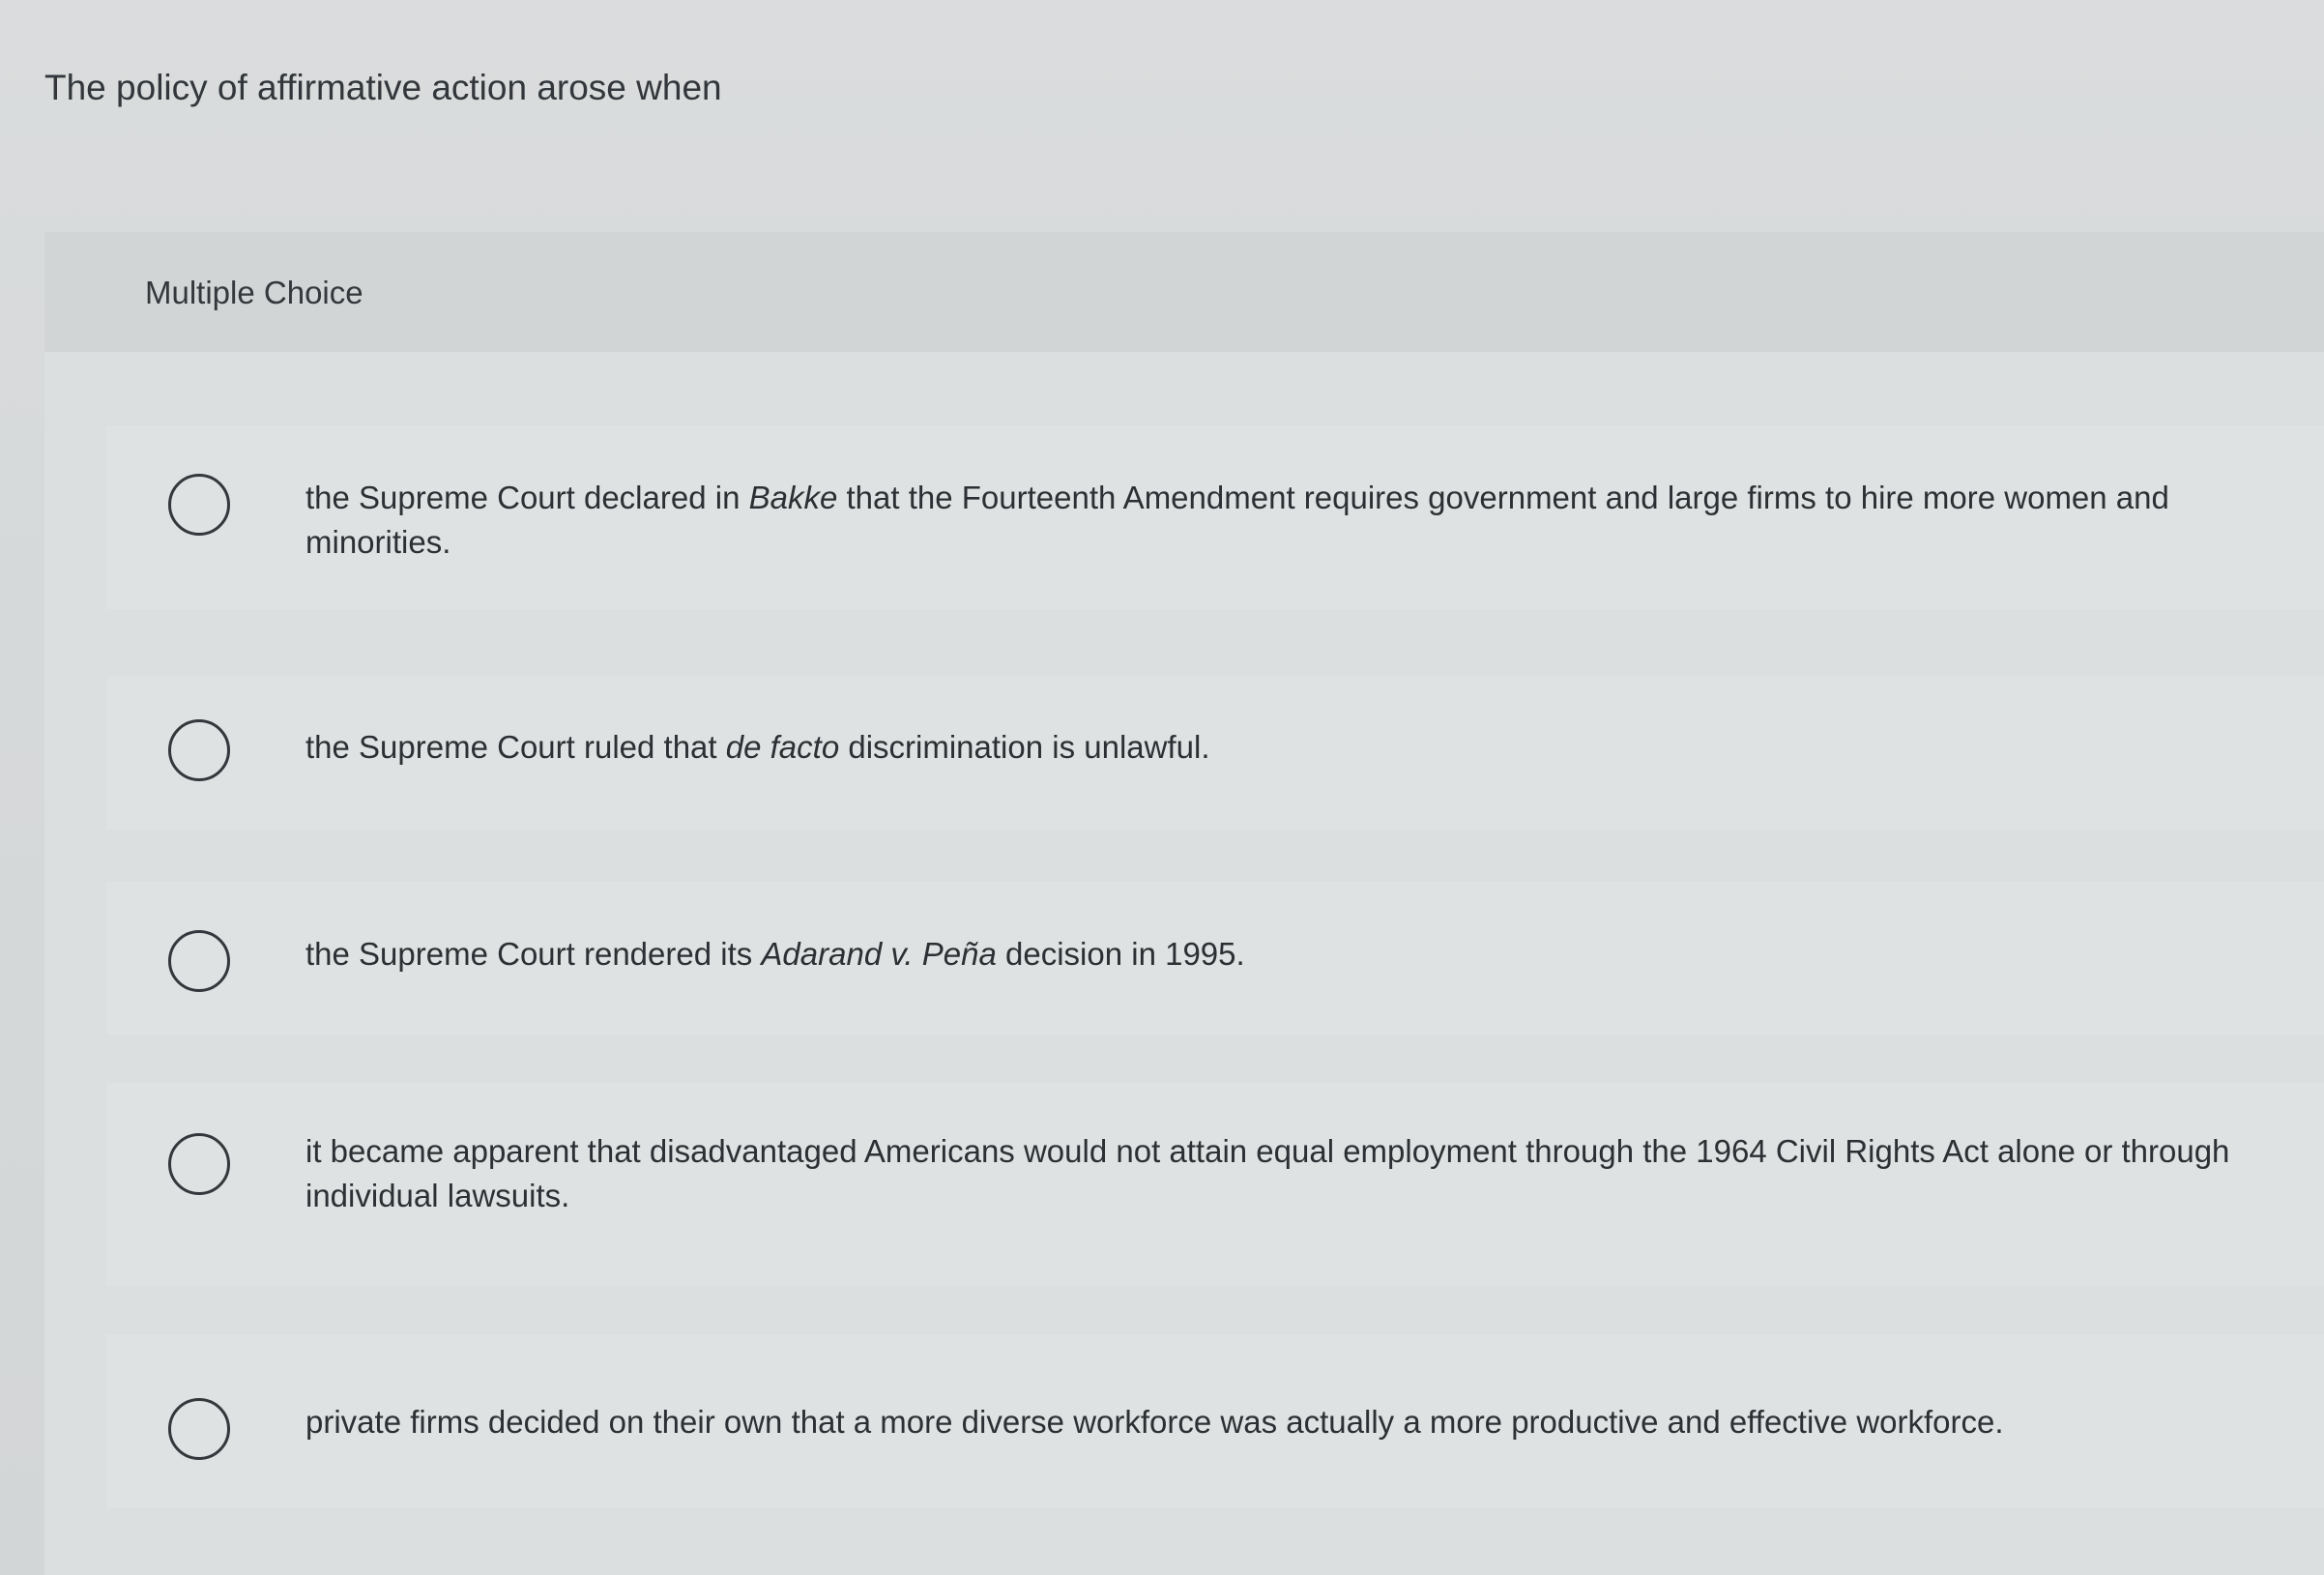 This screenshot has height=1575, width=2324. I want to click on panel-header: Multiple Choice, so click(1184, 292).